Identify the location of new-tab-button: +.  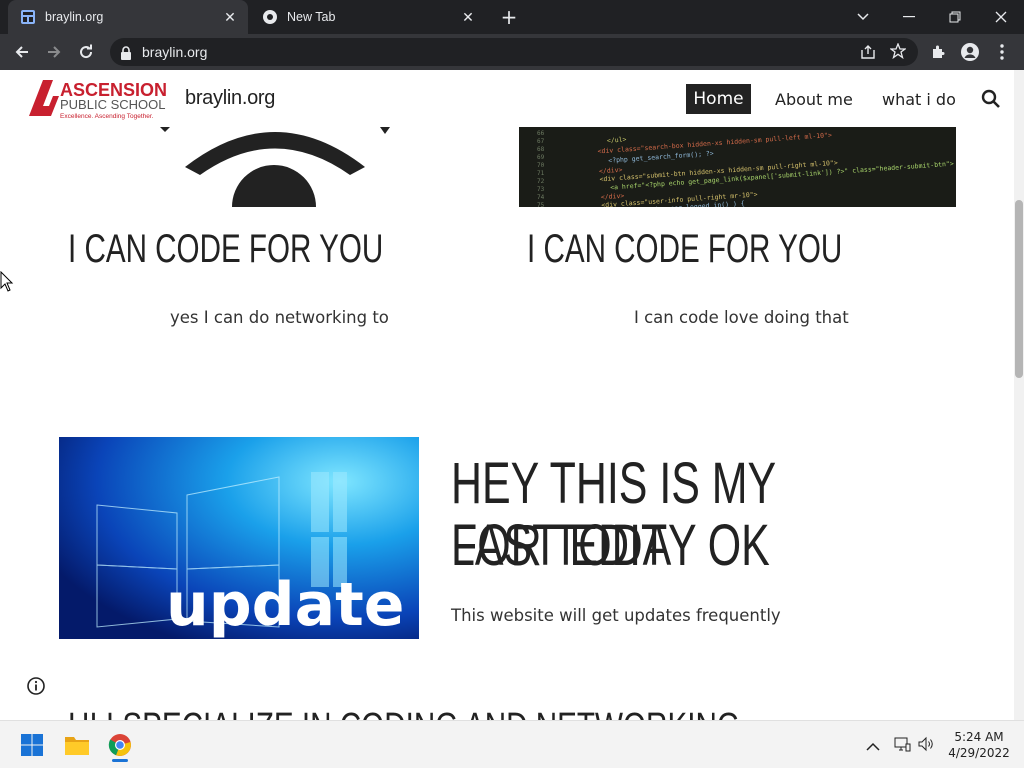
(509, 17).